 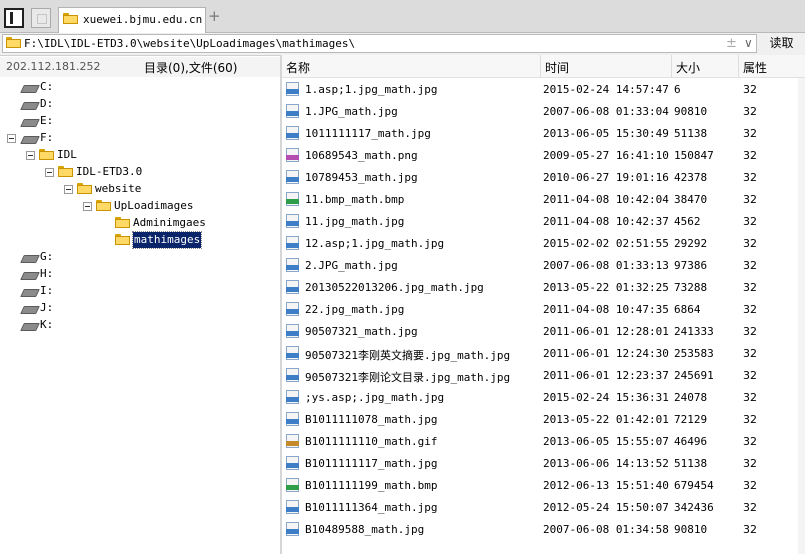 What do you see at coordinates (140, 257) in the screenshot?
I see `tree-node: G:` at bounding box center [140, 257].